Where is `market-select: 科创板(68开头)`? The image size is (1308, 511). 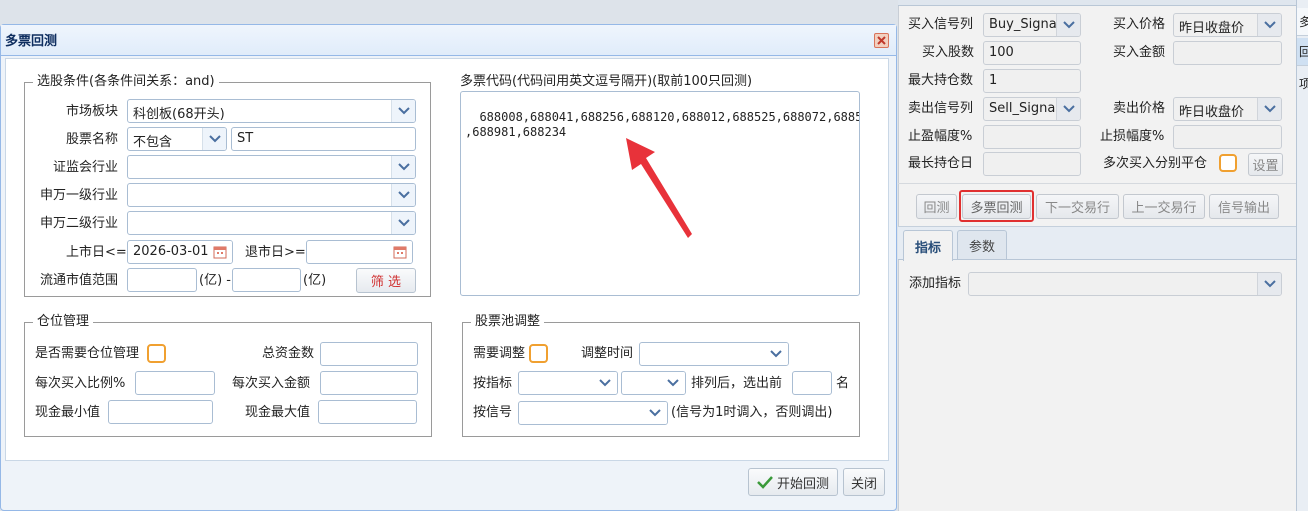
market-select: 科创板(68开头) is located at coordinates (271, 111).